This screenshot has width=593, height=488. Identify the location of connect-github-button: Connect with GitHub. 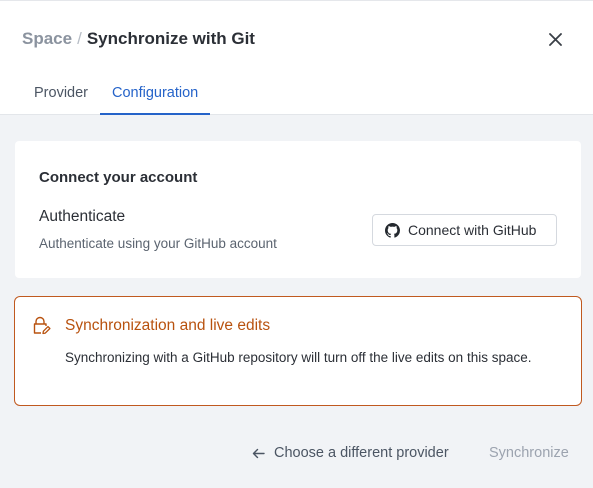
(464, 230).